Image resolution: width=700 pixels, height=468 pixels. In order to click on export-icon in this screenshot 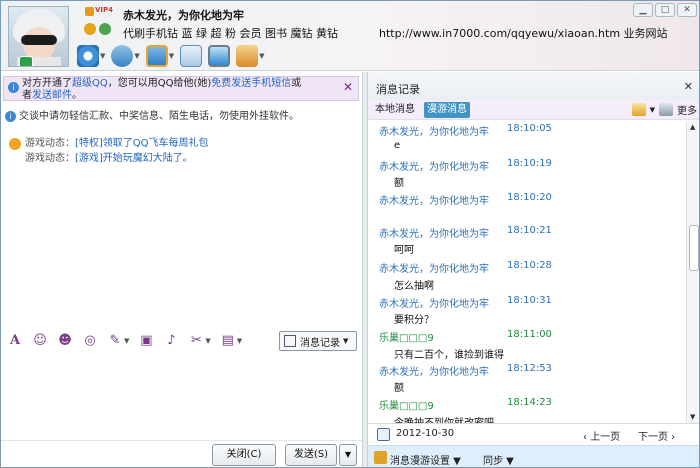, I will do `click(638, 109)`.